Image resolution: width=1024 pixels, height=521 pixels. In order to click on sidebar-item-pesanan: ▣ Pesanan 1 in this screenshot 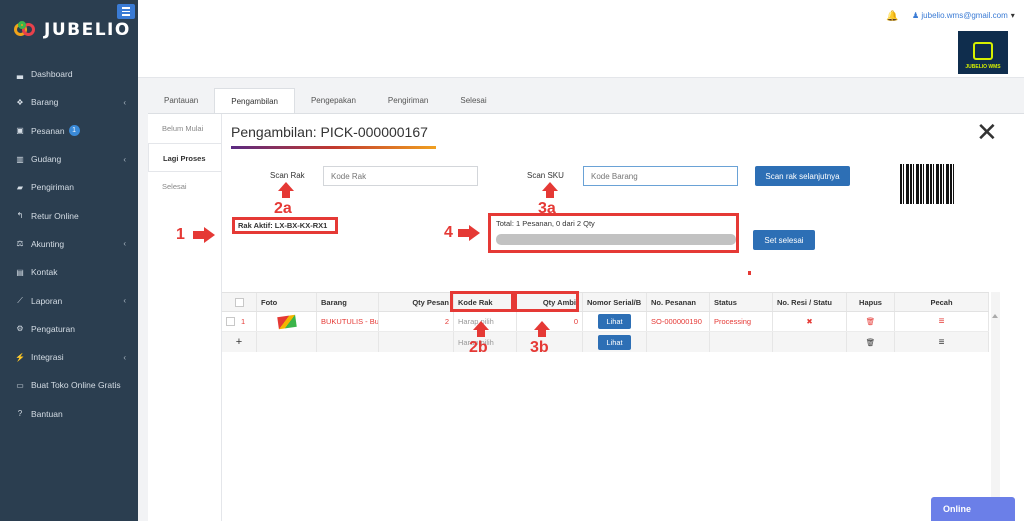, I will do `click(69, 131)`.